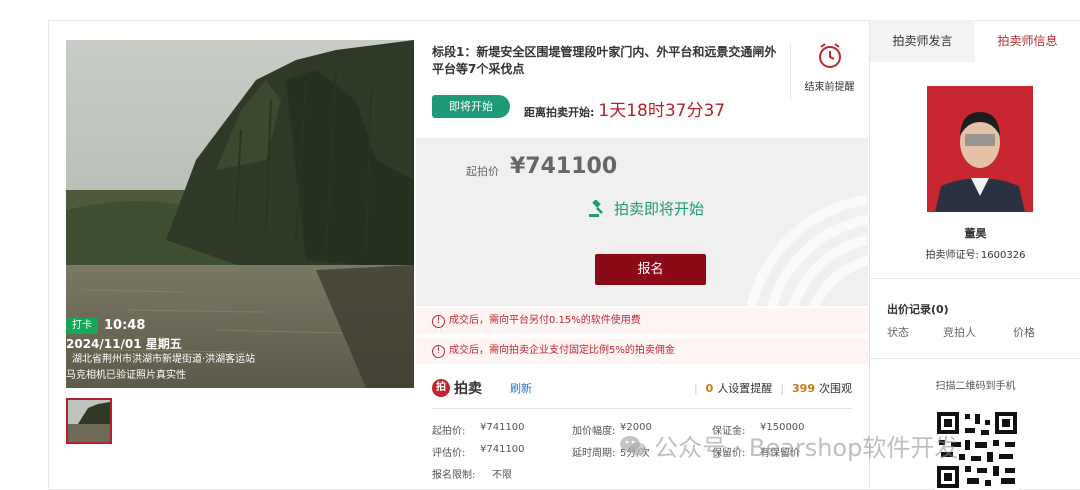 This screenshot has height=490, width=1080. Describe the element at coordinates (521, 388) in the screenshot. I see `refresh-link: 刷新` at that location.